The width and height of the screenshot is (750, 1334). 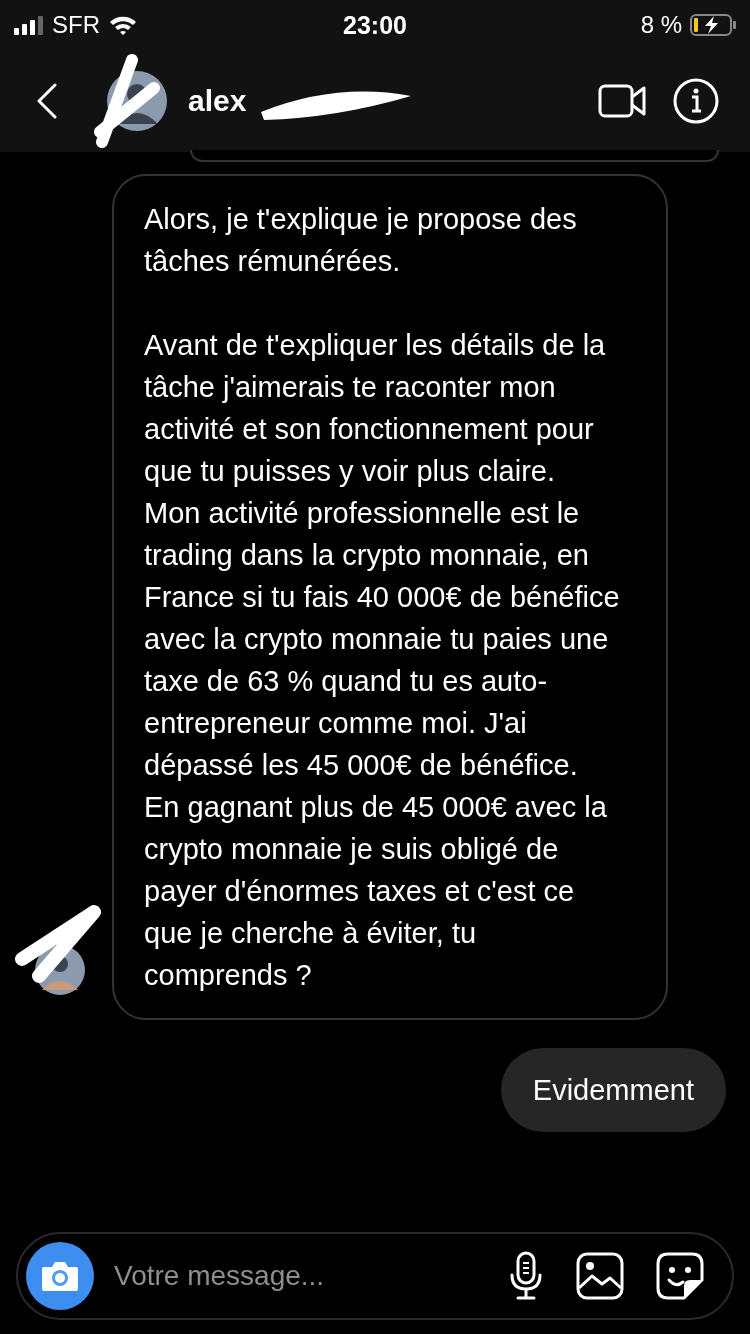 What do you see at coordinates (382, 639) in the screenshot?
I see `message-text: Mon activité professionnelle est le trading dans la crypto monnaie, en France si tu fais 40 000€ de bénéfice avec la crypto monnaie tu paies une taxe de 63 % quand tu es auto-entrepreneur comme moi. J'ai dépassé les 45 000€ de bénéfice.` at bounding box center [382, 639].